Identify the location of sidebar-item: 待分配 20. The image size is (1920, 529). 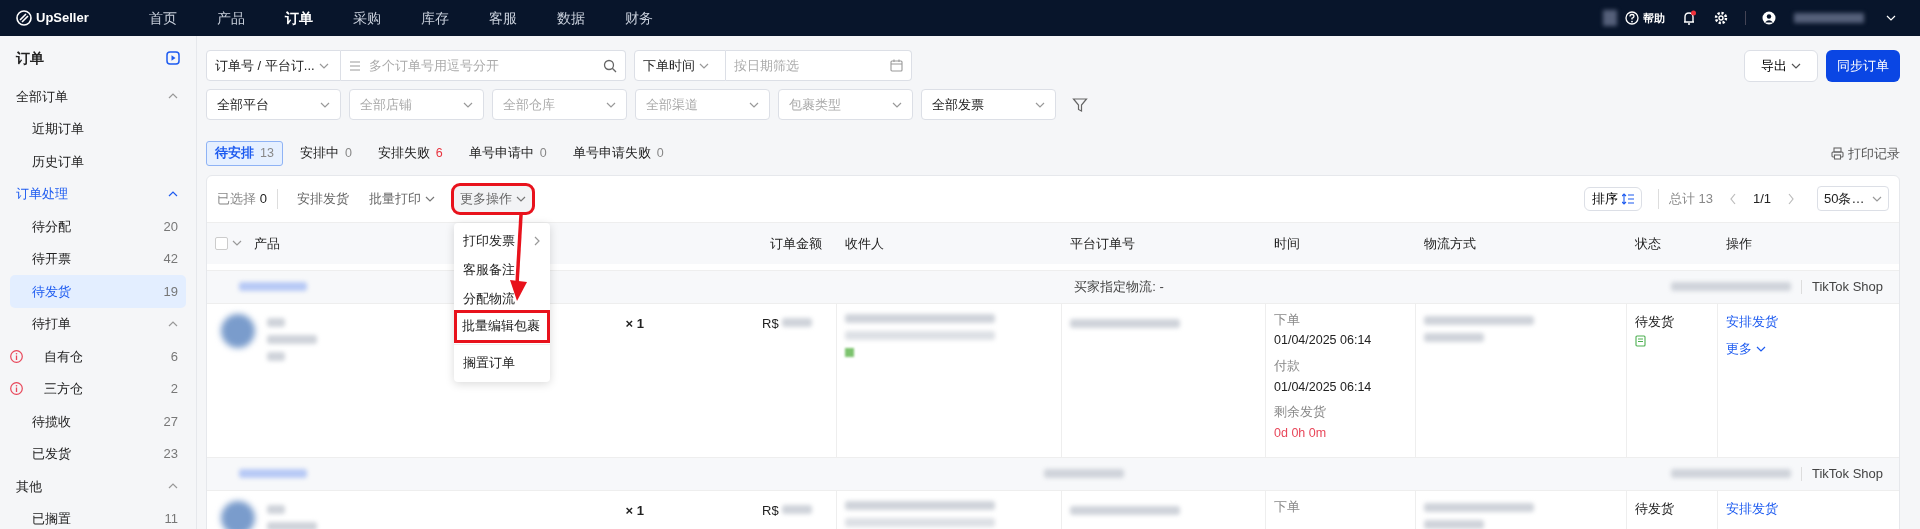
(98, 226).